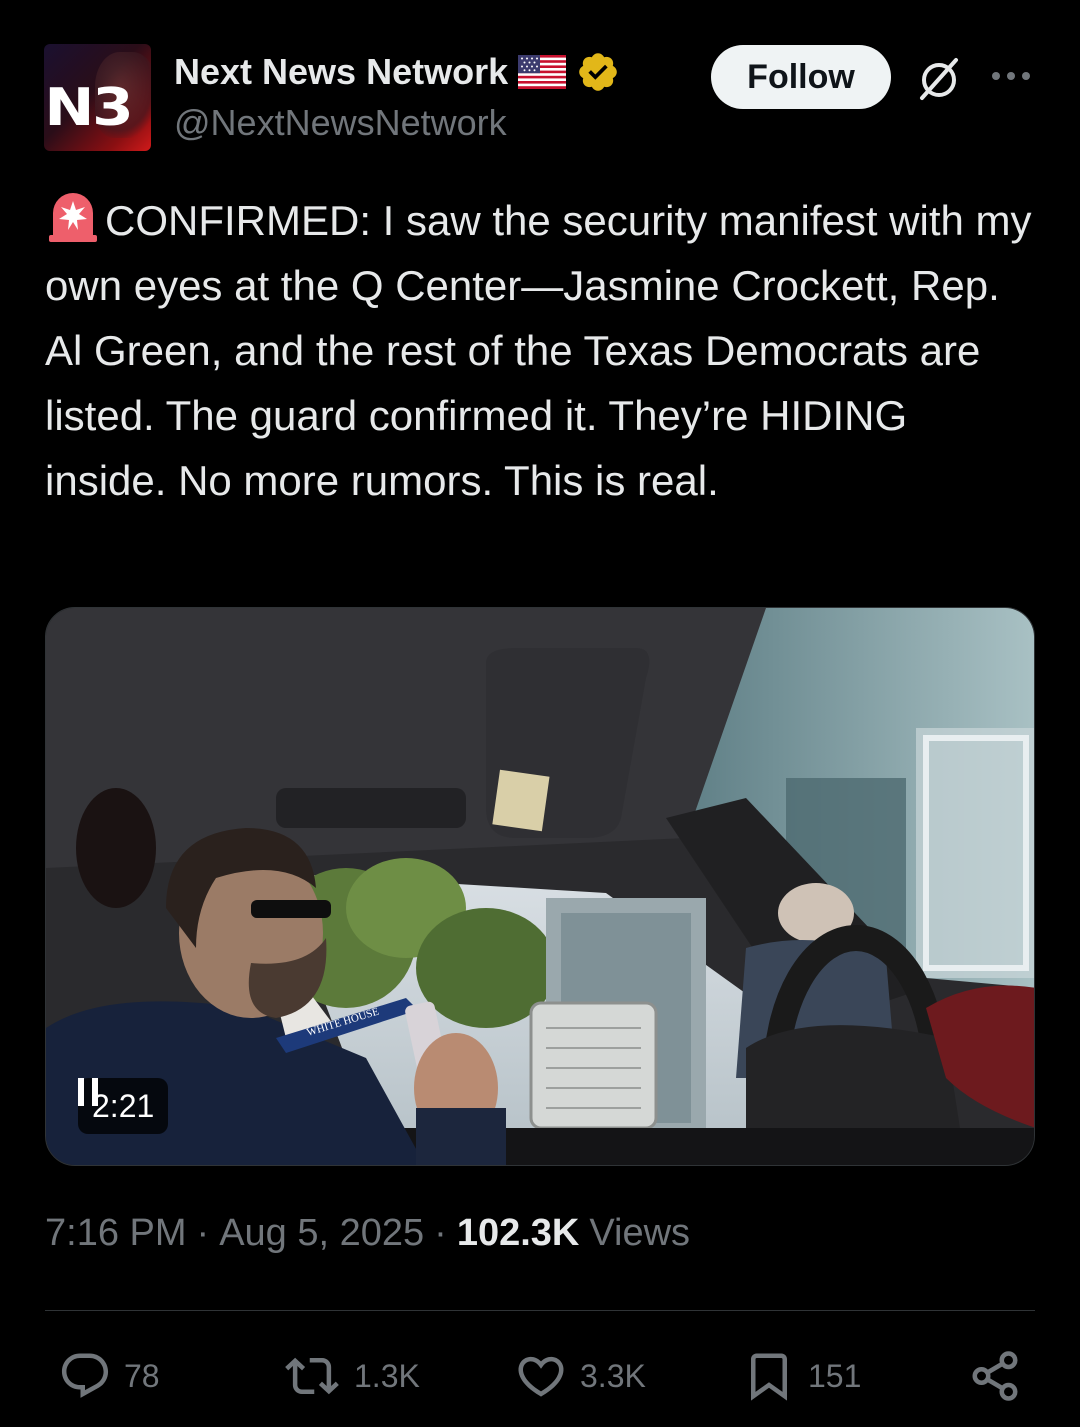 The image size is (1080, 1427). Describe the element at coordinates (598, 72) in the screenshot. I see `verified-badge-icon` at that location.